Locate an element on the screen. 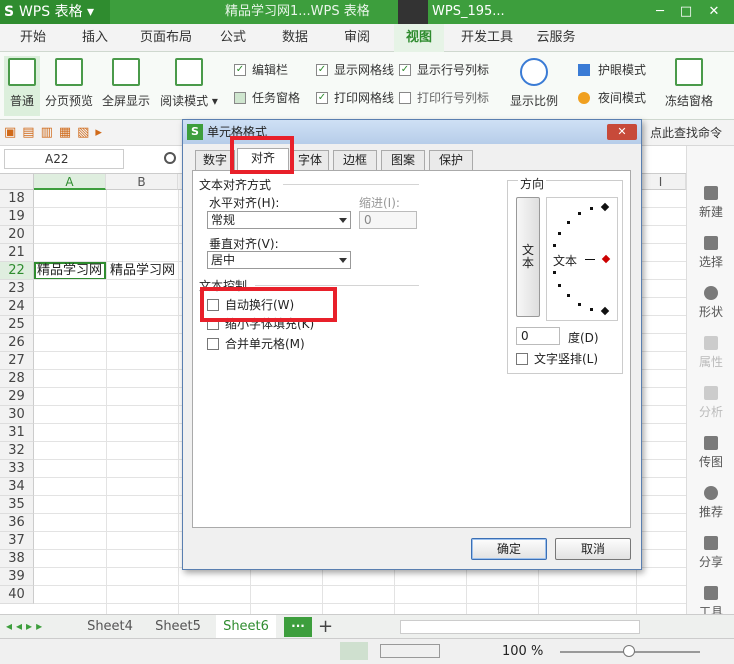  sheet-nav-arrows-icon: ◂◂▸▸ is located at coordinates (26, 626).